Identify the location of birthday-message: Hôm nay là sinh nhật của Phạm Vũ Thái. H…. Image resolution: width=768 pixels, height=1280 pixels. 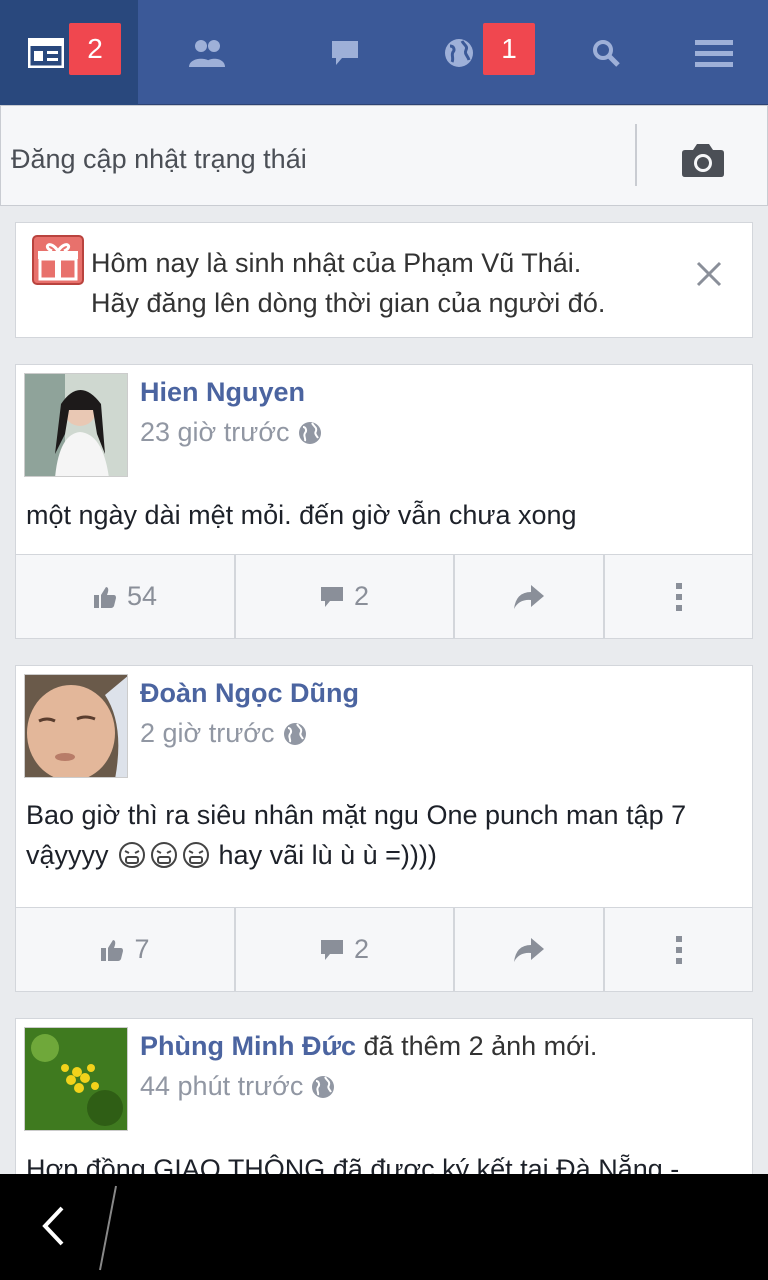
(348, 283).